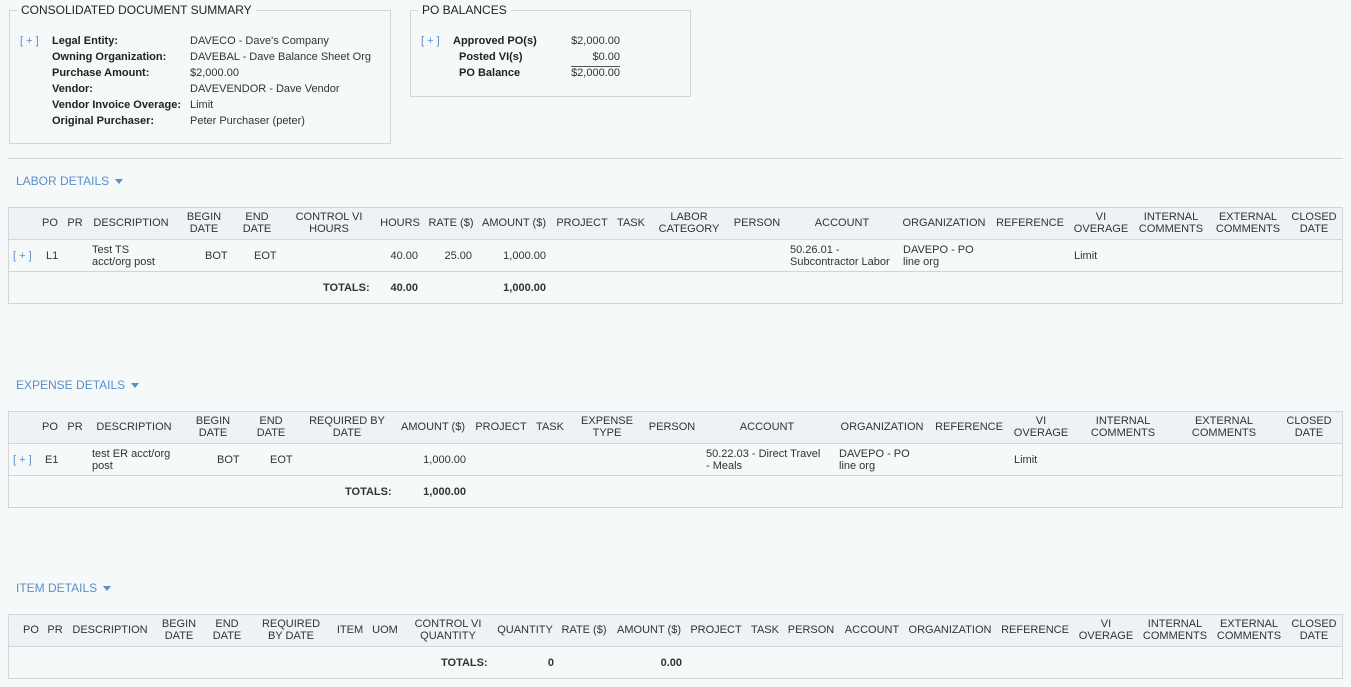 Image resolution: width=1351 pixels, height=687 pixels. I want to click on item-details-toggle: ITEM DETAILS, so click(64, 588).